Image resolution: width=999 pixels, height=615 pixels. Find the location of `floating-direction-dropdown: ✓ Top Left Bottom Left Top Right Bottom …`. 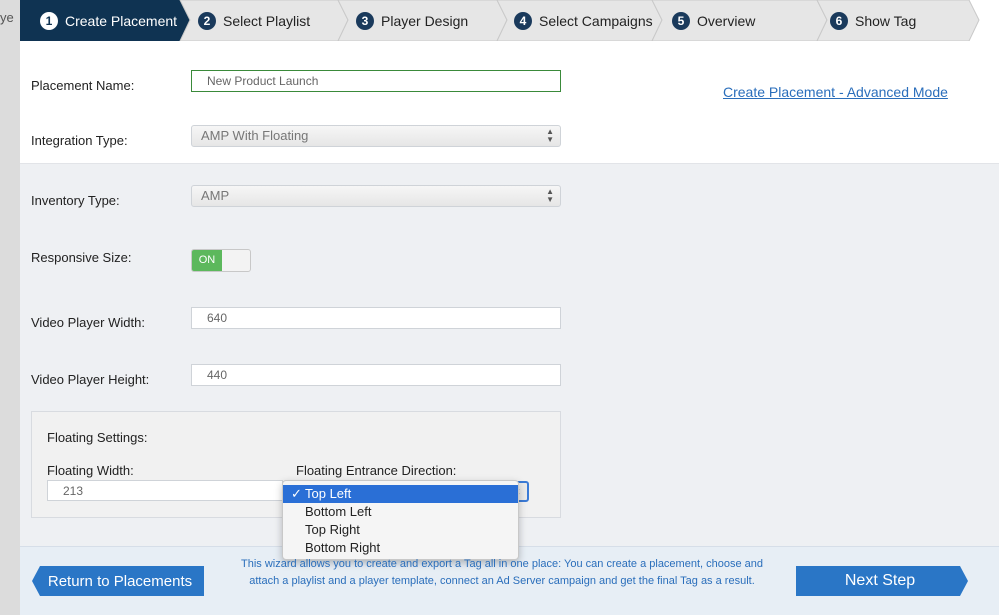

floating-direction-dropdown: ✓ Top Left Bottom Left Top Right Bottom … is located at coordinates (400, 520).